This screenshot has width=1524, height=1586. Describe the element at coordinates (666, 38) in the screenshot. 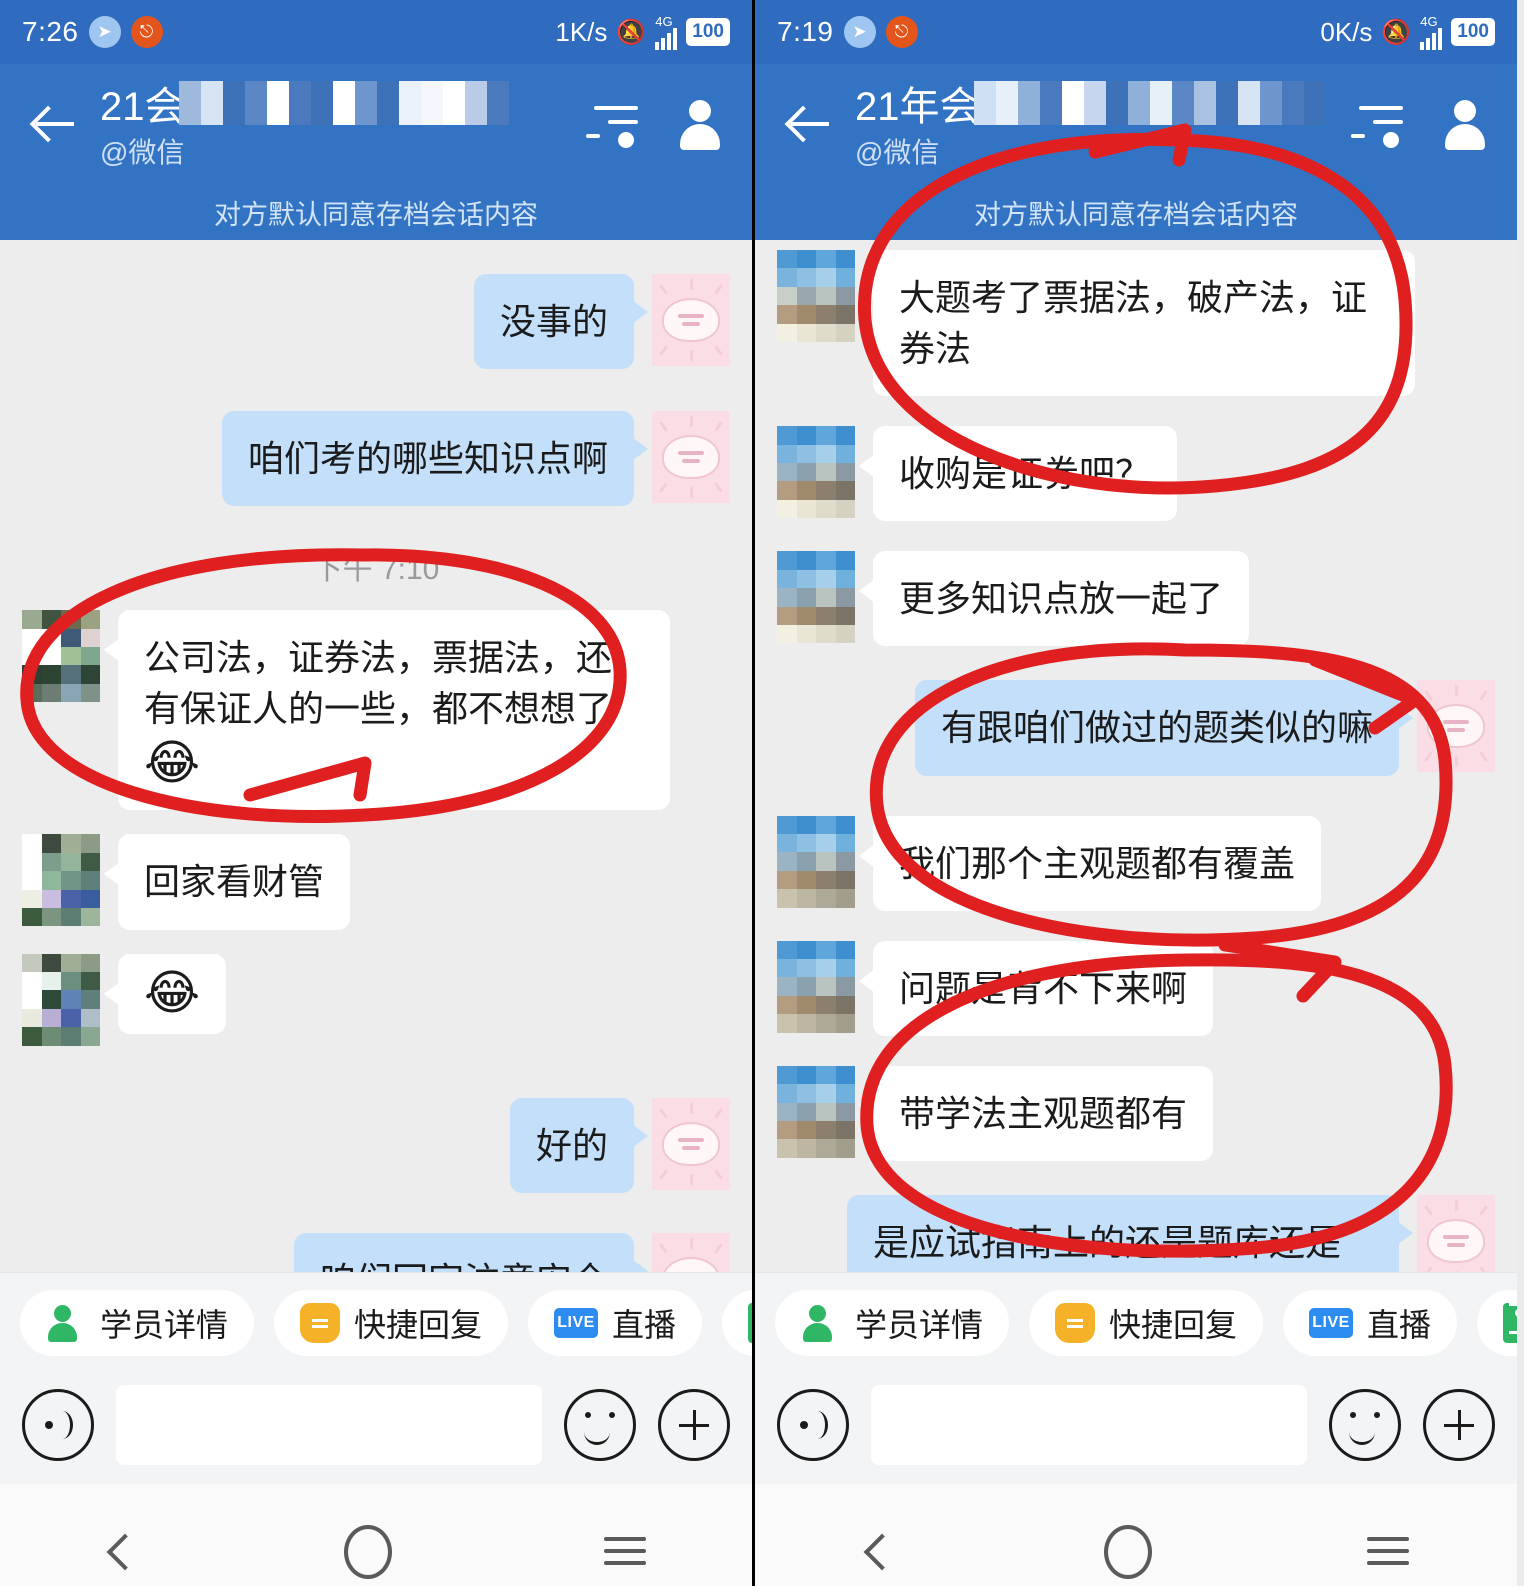

I see `signal-bars-icon` at that location.